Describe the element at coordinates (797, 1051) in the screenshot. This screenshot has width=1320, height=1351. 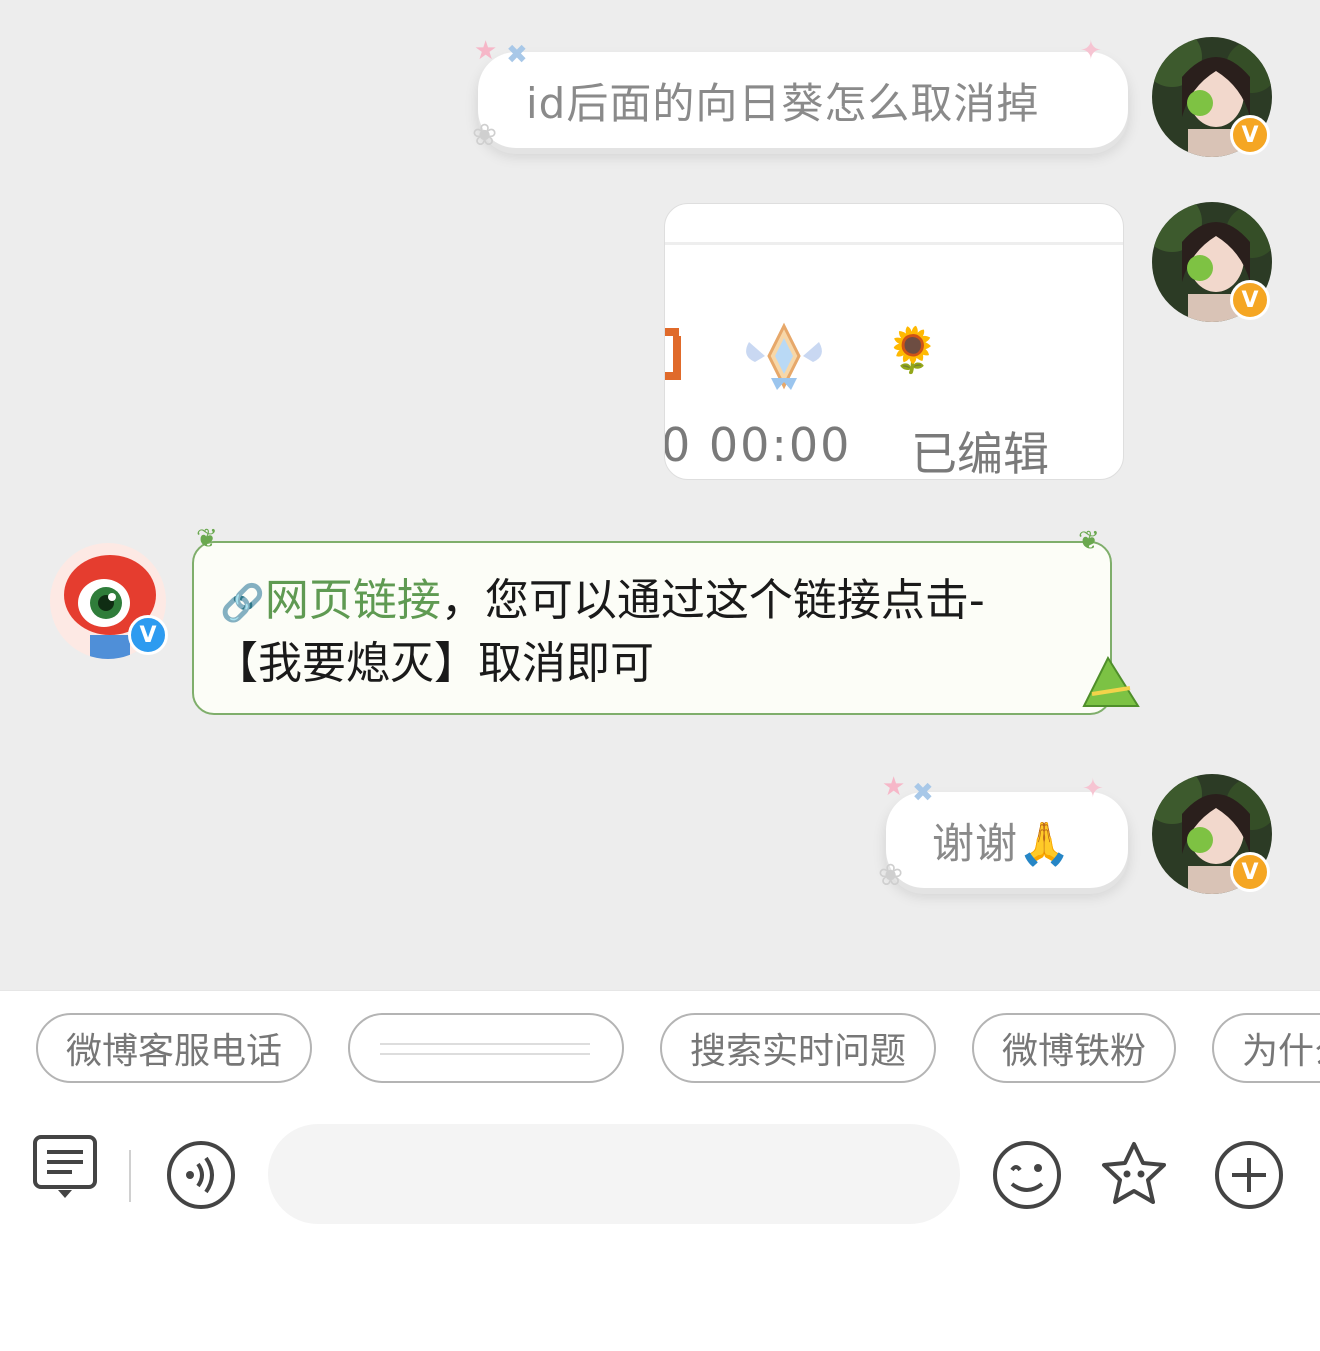
I see `chip-label: 搜索实时问题` at that location.